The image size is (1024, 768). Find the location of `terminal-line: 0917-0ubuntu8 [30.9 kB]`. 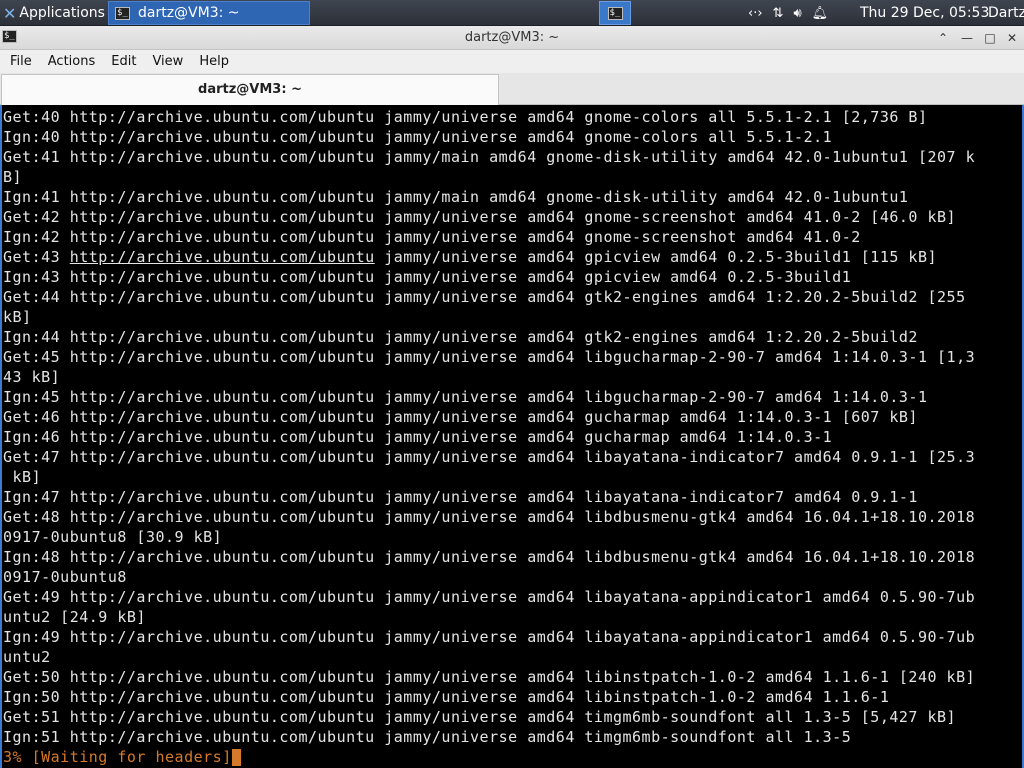

terminal-line: 0917-0ubuntu8 [30.9 kB] is located at coordinates (113, 537).